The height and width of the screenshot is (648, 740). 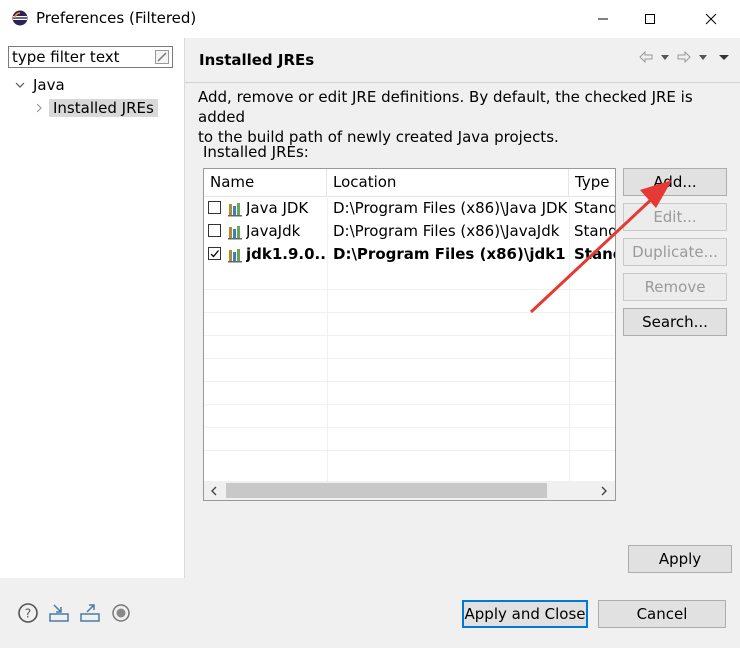 What do you see at coordinates (103, 108) in the screenshot?
I see `tree-item-installed-jres-label: Installed JREs` at bounding box center [103, 108].